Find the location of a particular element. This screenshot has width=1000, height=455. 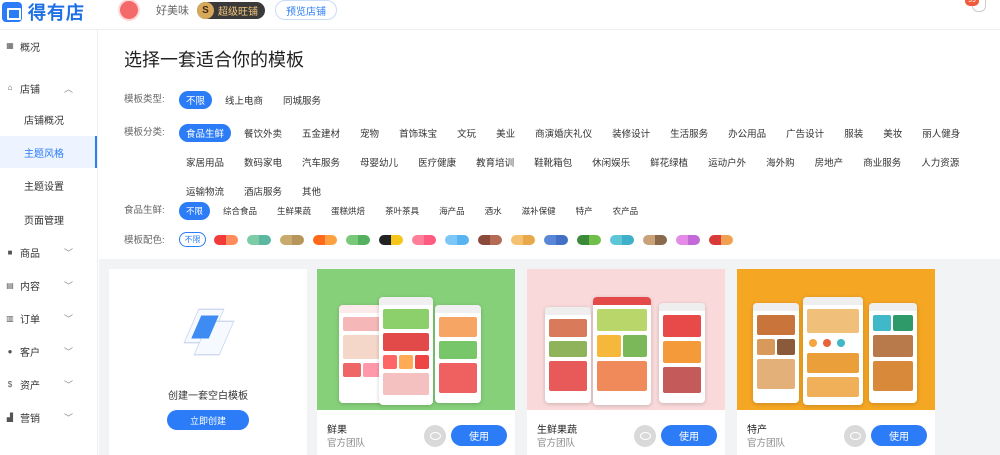

filter-chip: 鲜花绿植 is located at coordinates (669, 162).